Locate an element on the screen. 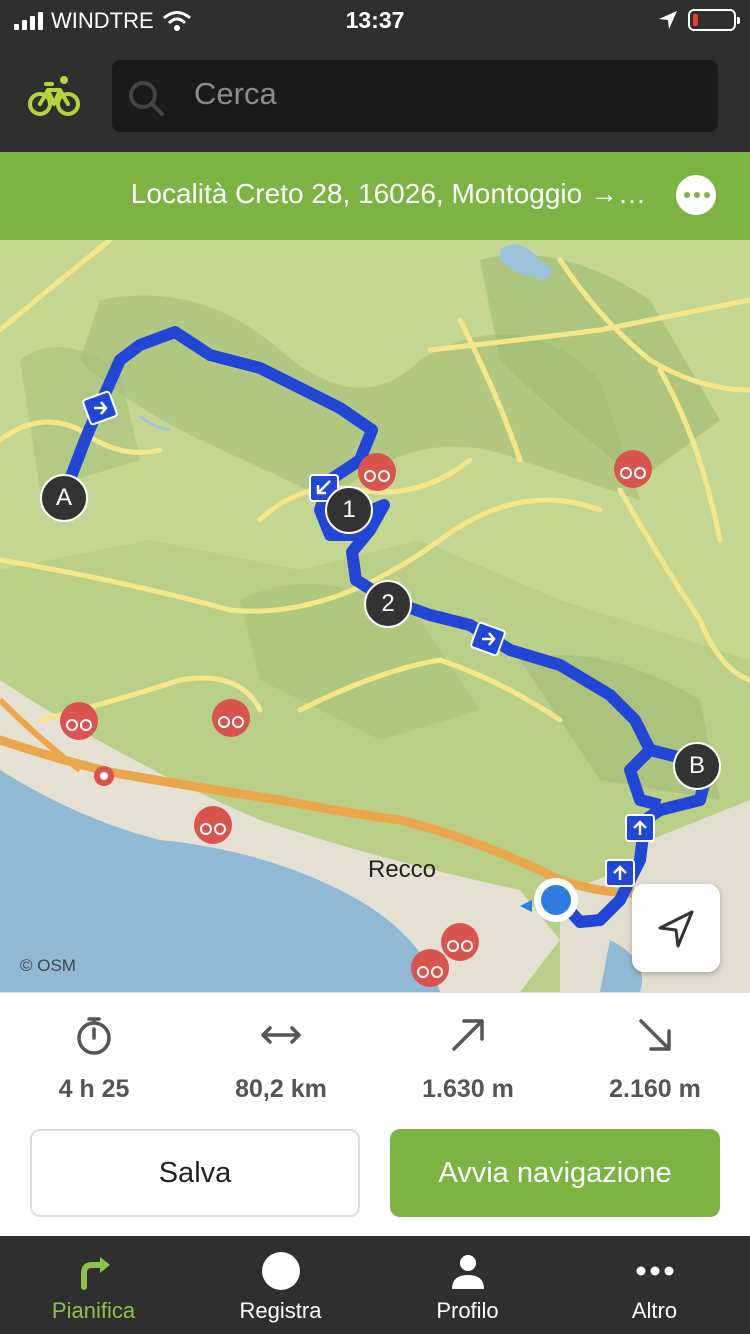  waypoint-a: A is located at coordinates (64, 498).